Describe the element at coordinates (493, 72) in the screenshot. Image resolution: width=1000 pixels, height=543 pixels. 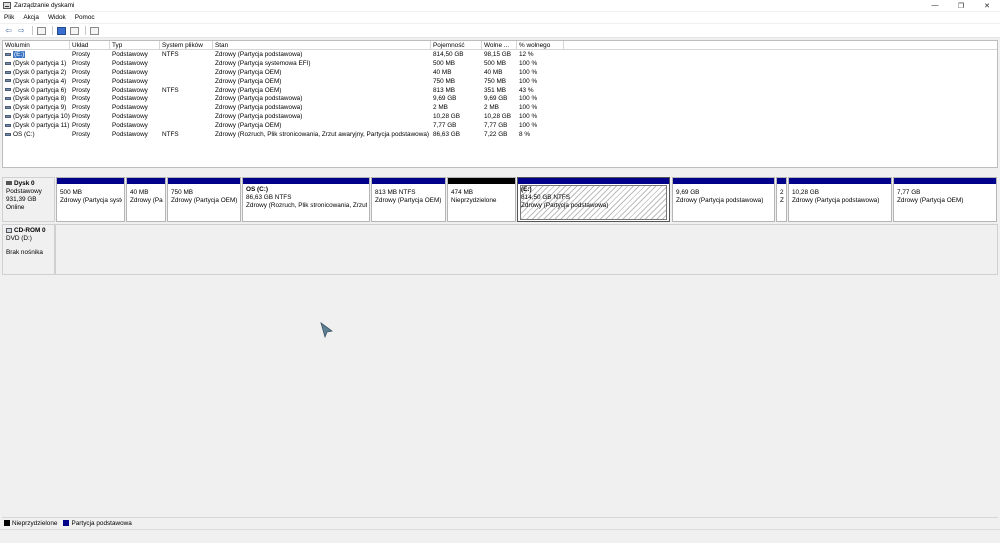
I see `cell-free: 40 MB` at that location.